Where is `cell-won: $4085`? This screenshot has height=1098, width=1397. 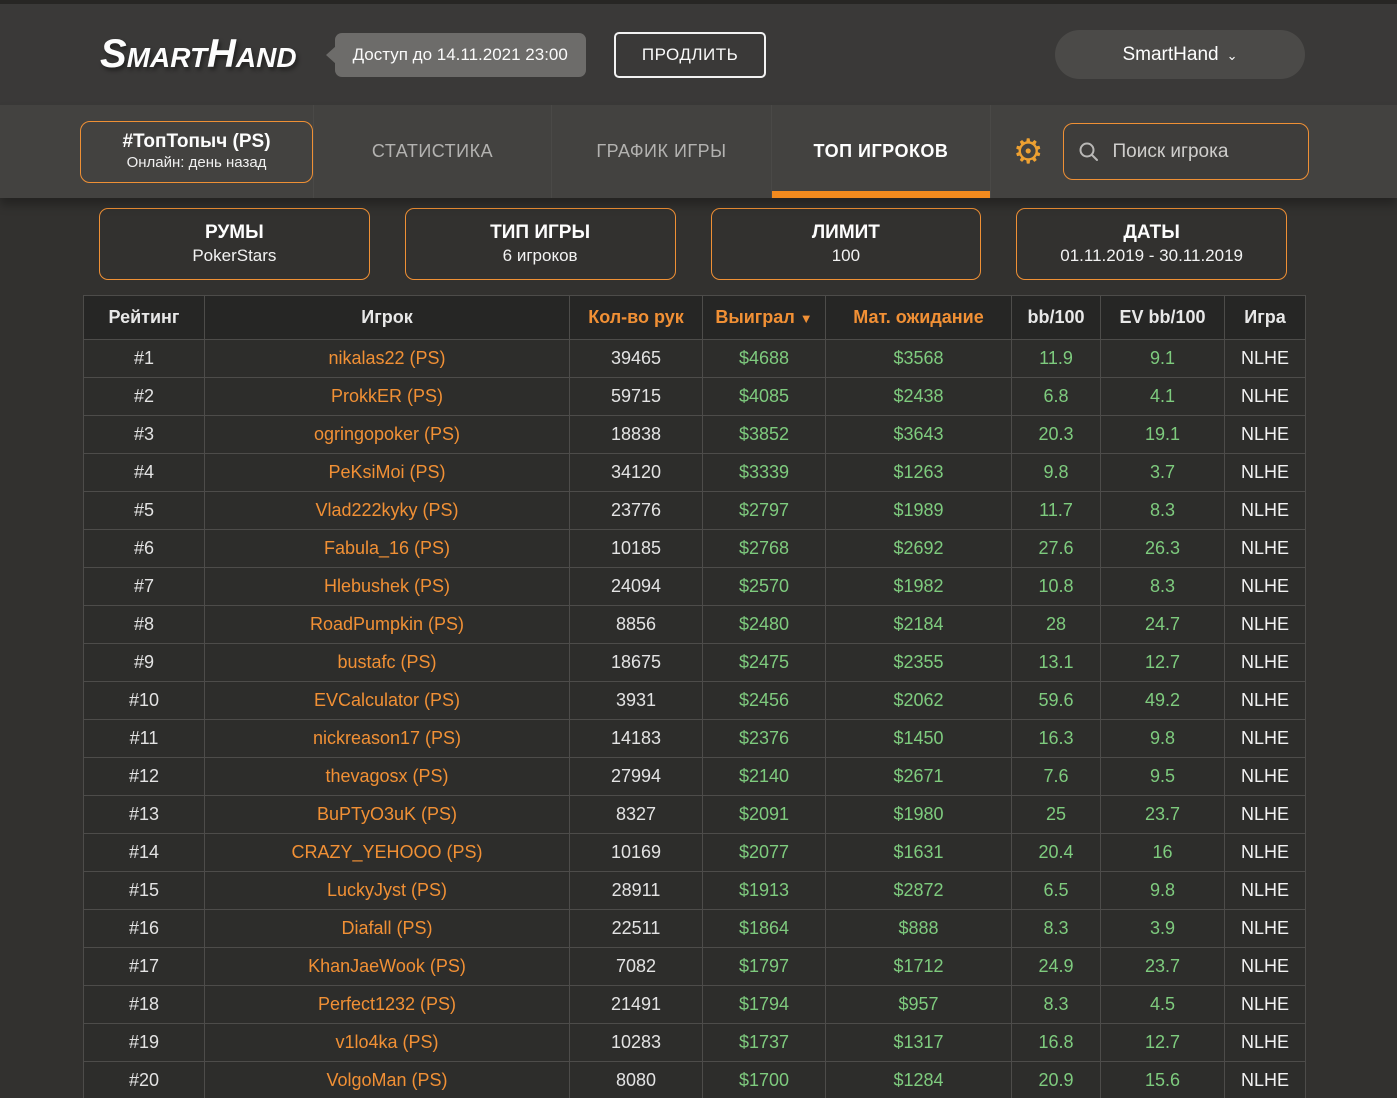 cell-won: $4085 is located at coordinates (764, 396).